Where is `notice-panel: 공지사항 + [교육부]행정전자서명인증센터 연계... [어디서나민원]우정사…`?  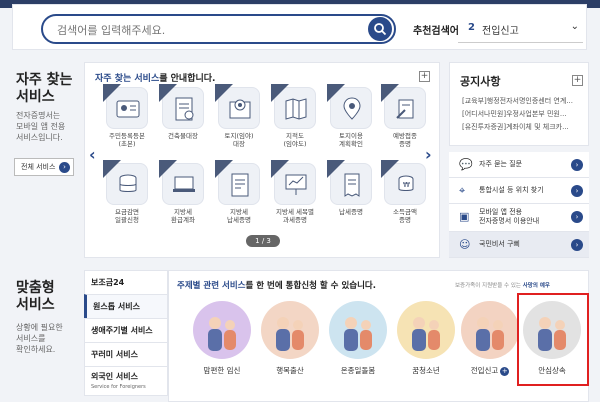 notice-panel: 공지사항 + [교육부]행정전자서명인증센터 연계... [어디서나민원]우정사… is located at coordinates (519, 104).